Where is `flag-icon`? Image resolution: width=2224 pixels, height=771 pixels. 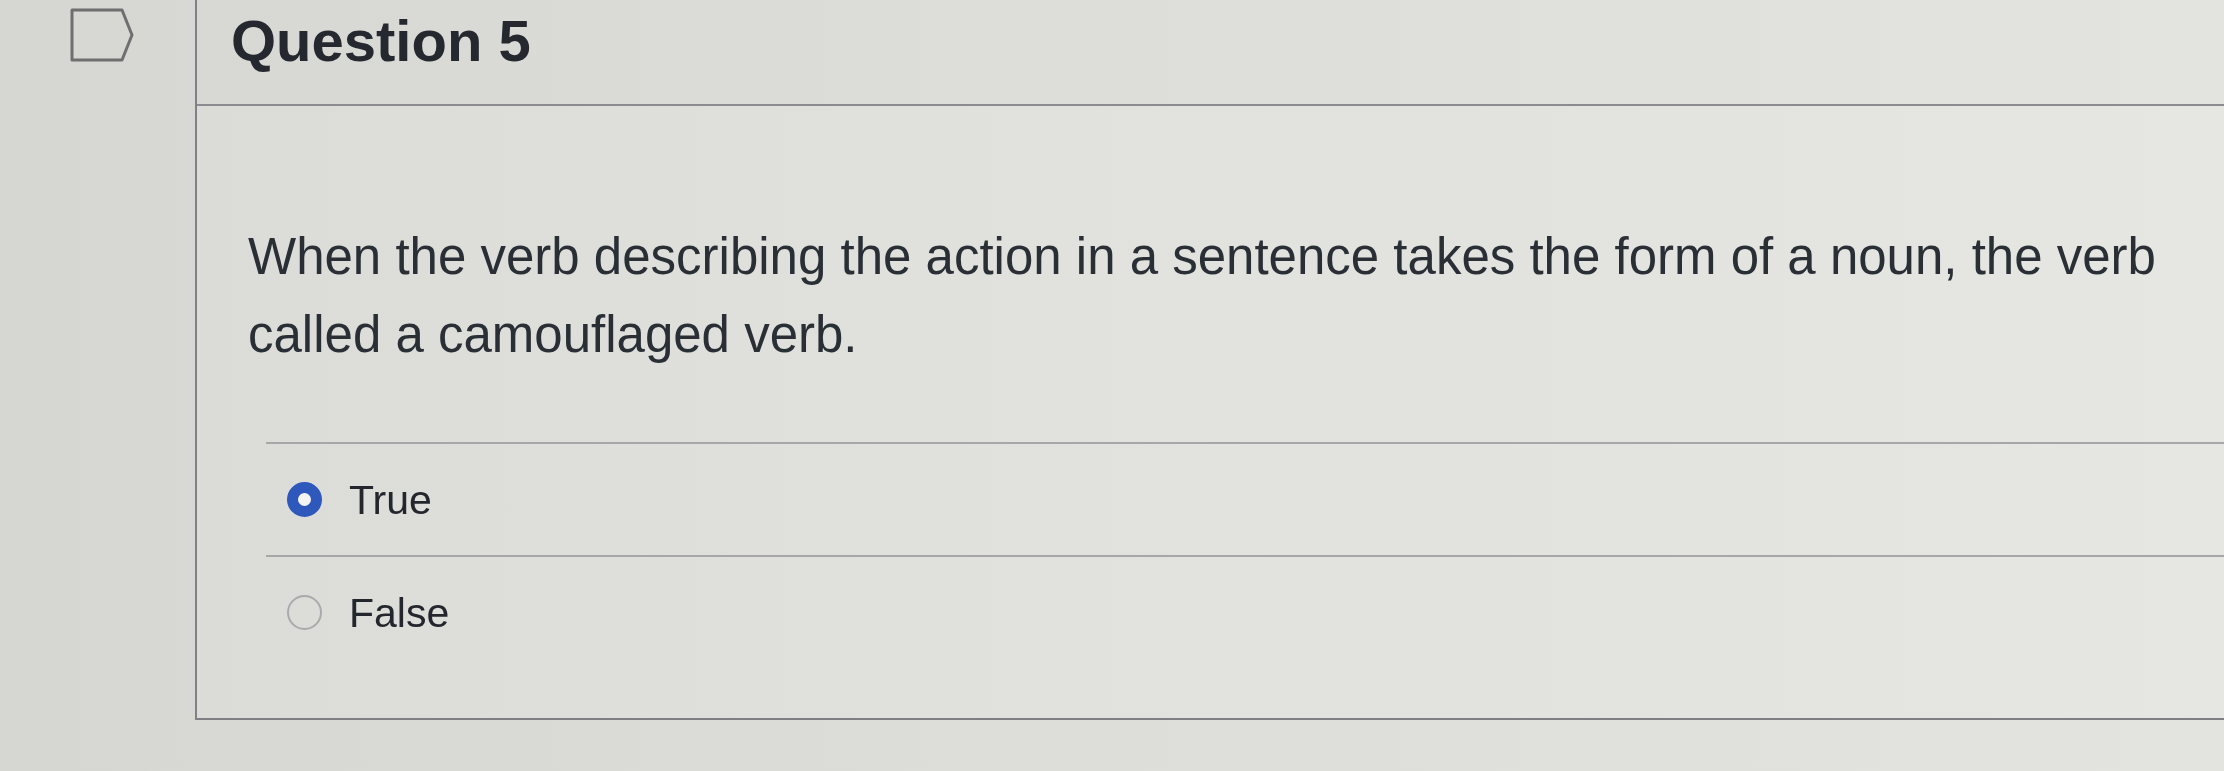
flag-icon is located at coordinates (102, 35).